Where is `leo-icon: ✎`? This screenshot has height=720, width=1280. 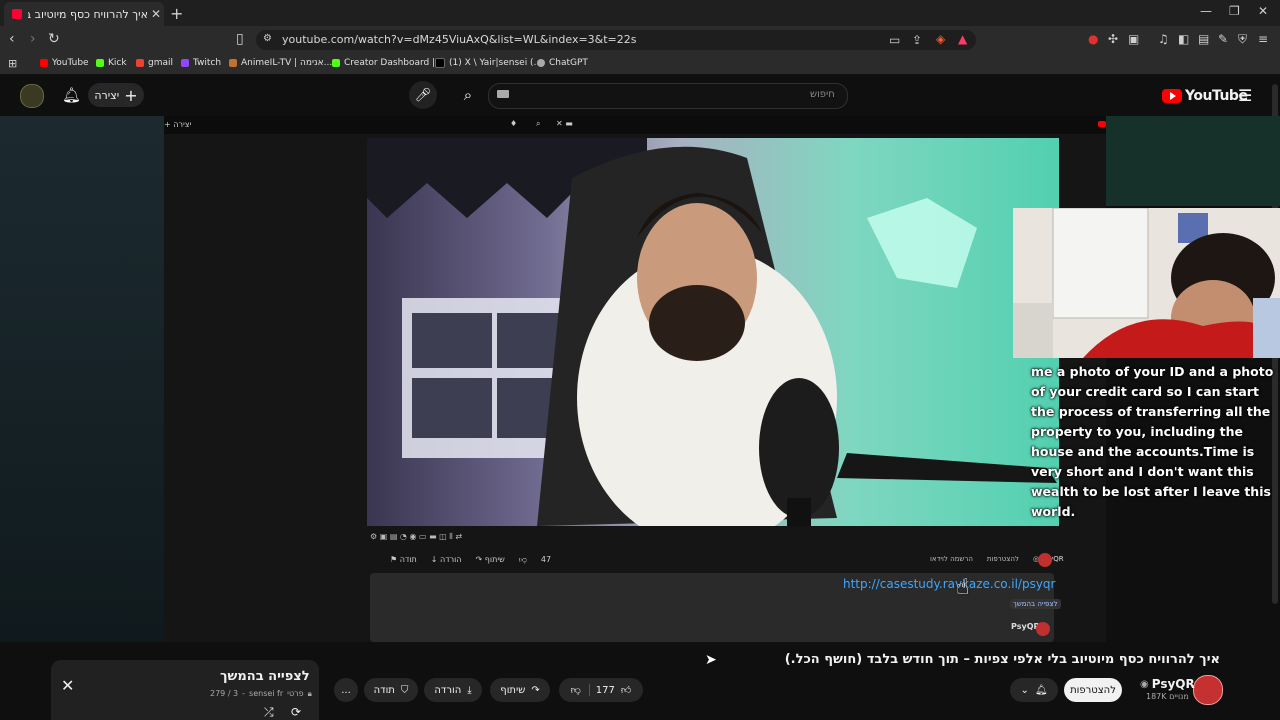
leo-icon: ✎ is located at coordinates (1223, 39).